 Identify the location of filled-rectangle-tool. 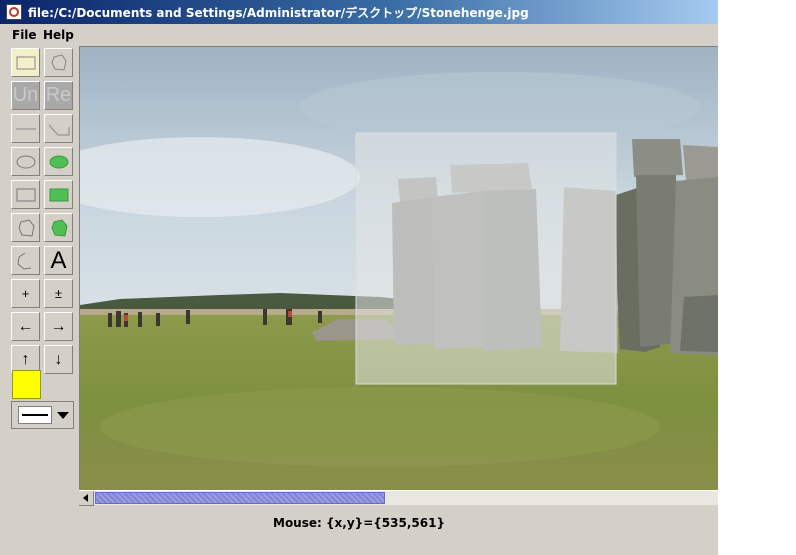
(58, 194).